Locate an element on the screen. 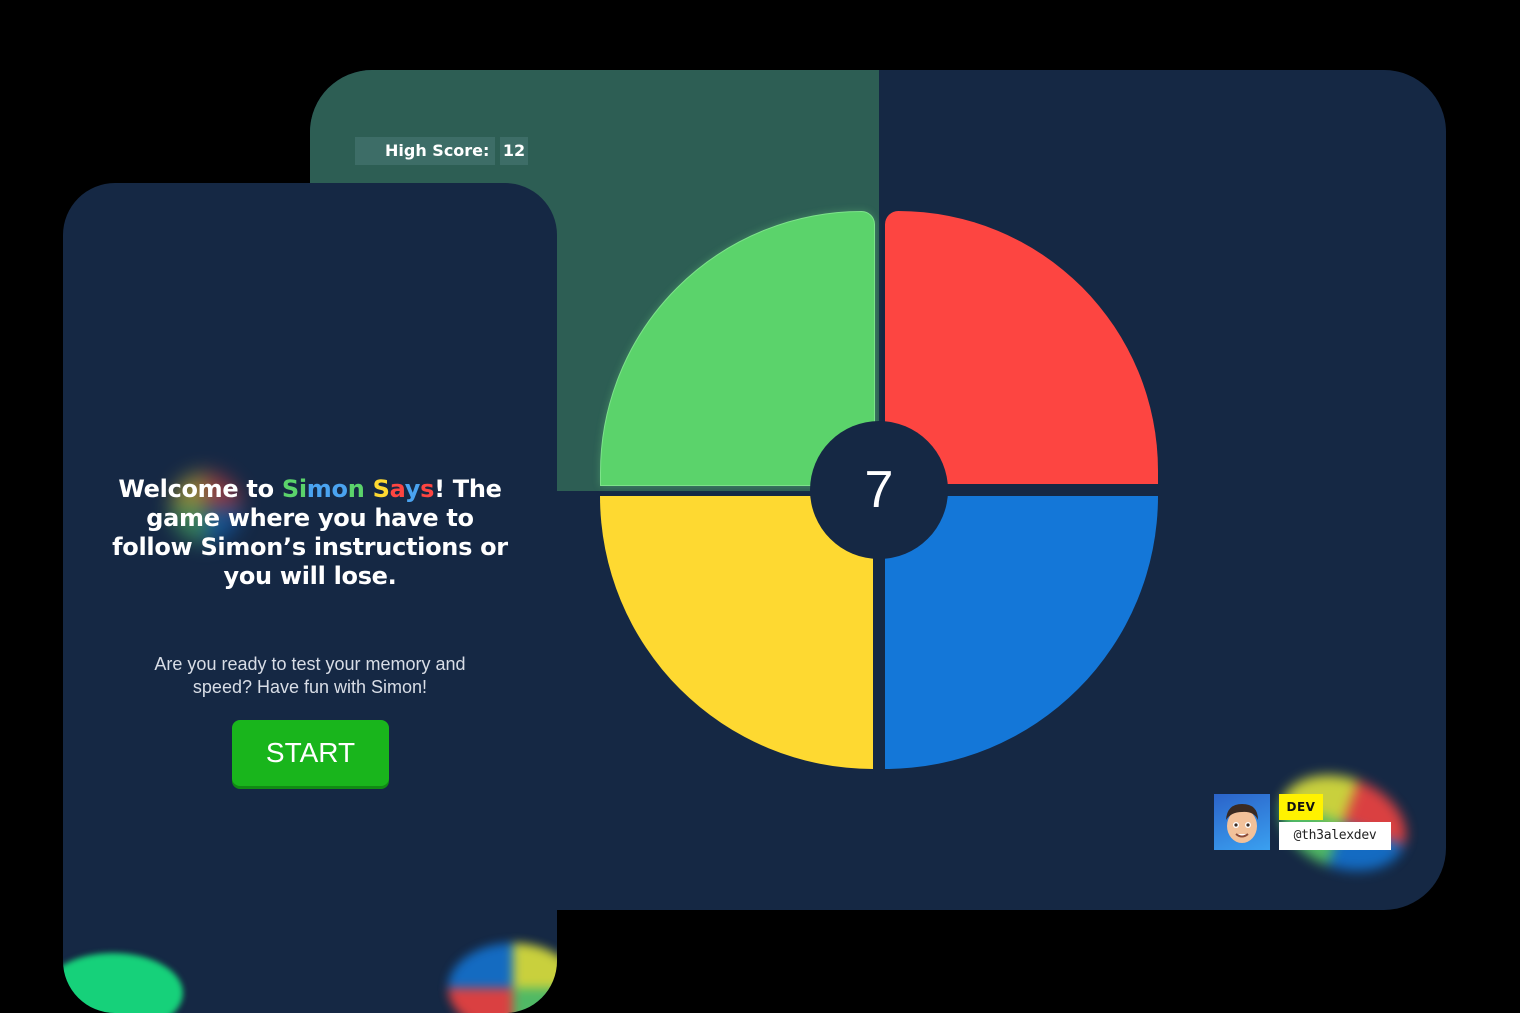  avatar is located at coordinates (1242, 822).